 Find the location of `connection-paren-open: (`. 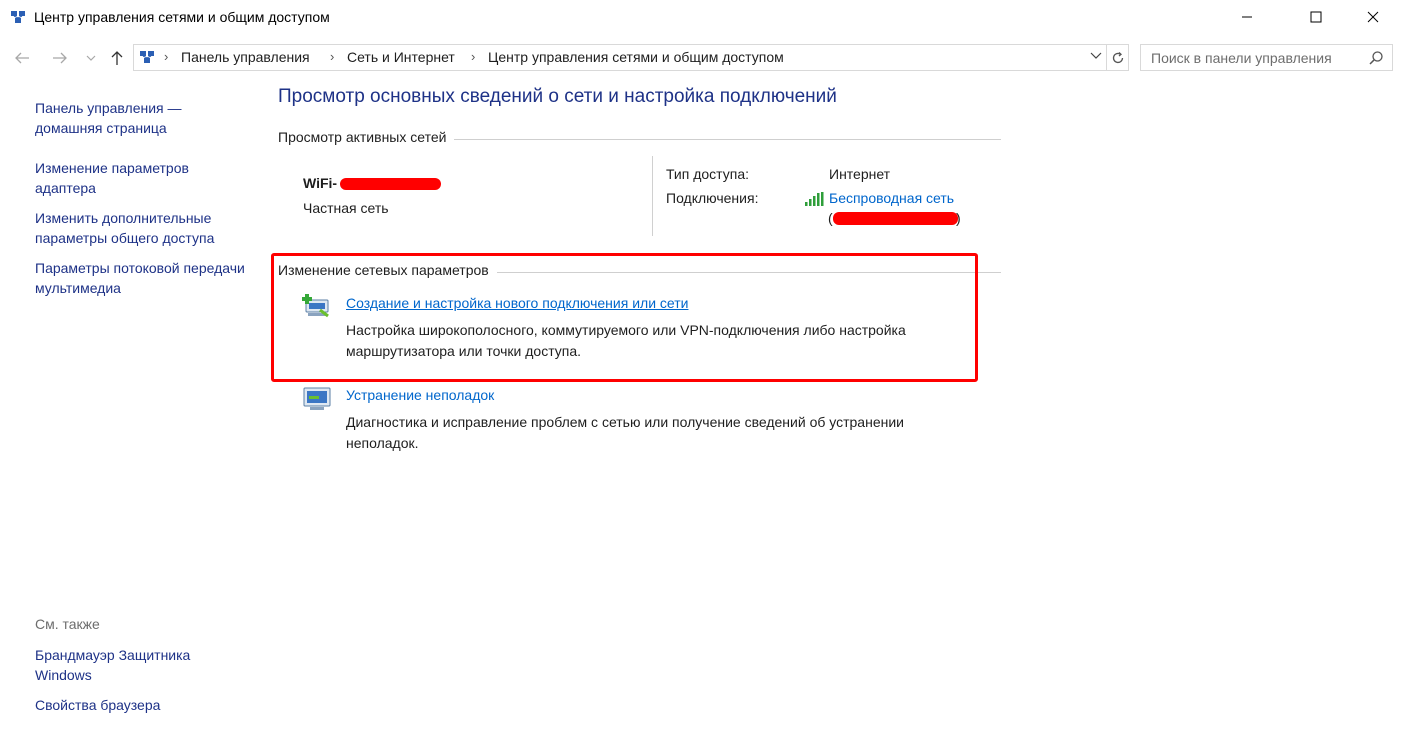

connection-paren-open: ( is located at coordinates (830, 218).